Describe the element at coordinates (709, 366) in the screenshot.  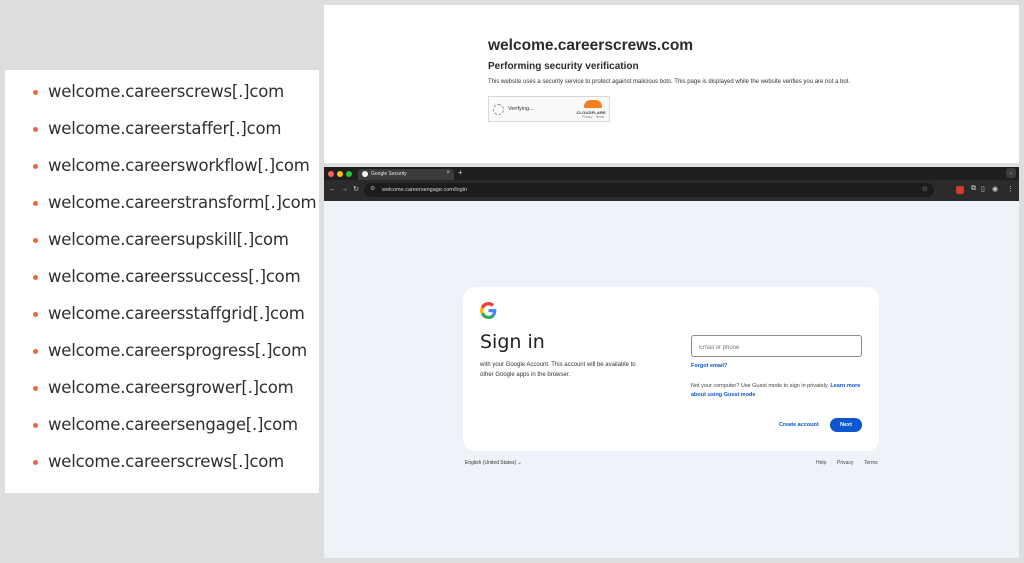
I see `forgot-email-link: Forgot email?` at that location.